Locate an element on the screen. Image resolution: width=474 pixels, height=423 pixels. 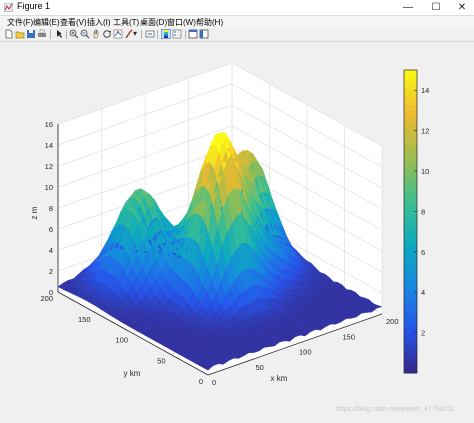
menu-help: 帮助(H) is located at coordinates (209, 22).